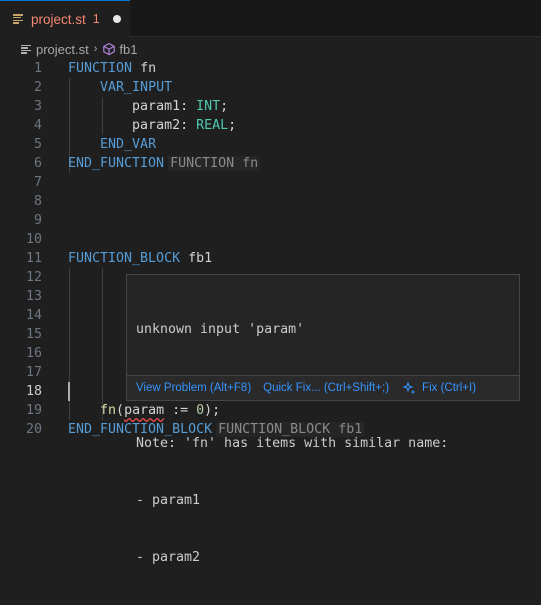  I want to click on code-line: 11 FUNCTION_BLOCK fb1, so click(270, 258).